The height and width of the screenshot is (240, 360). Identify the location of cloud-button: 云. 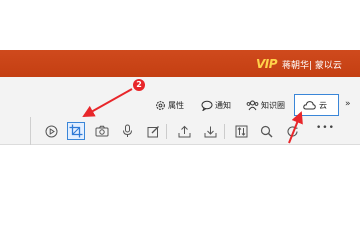
(316, 105).